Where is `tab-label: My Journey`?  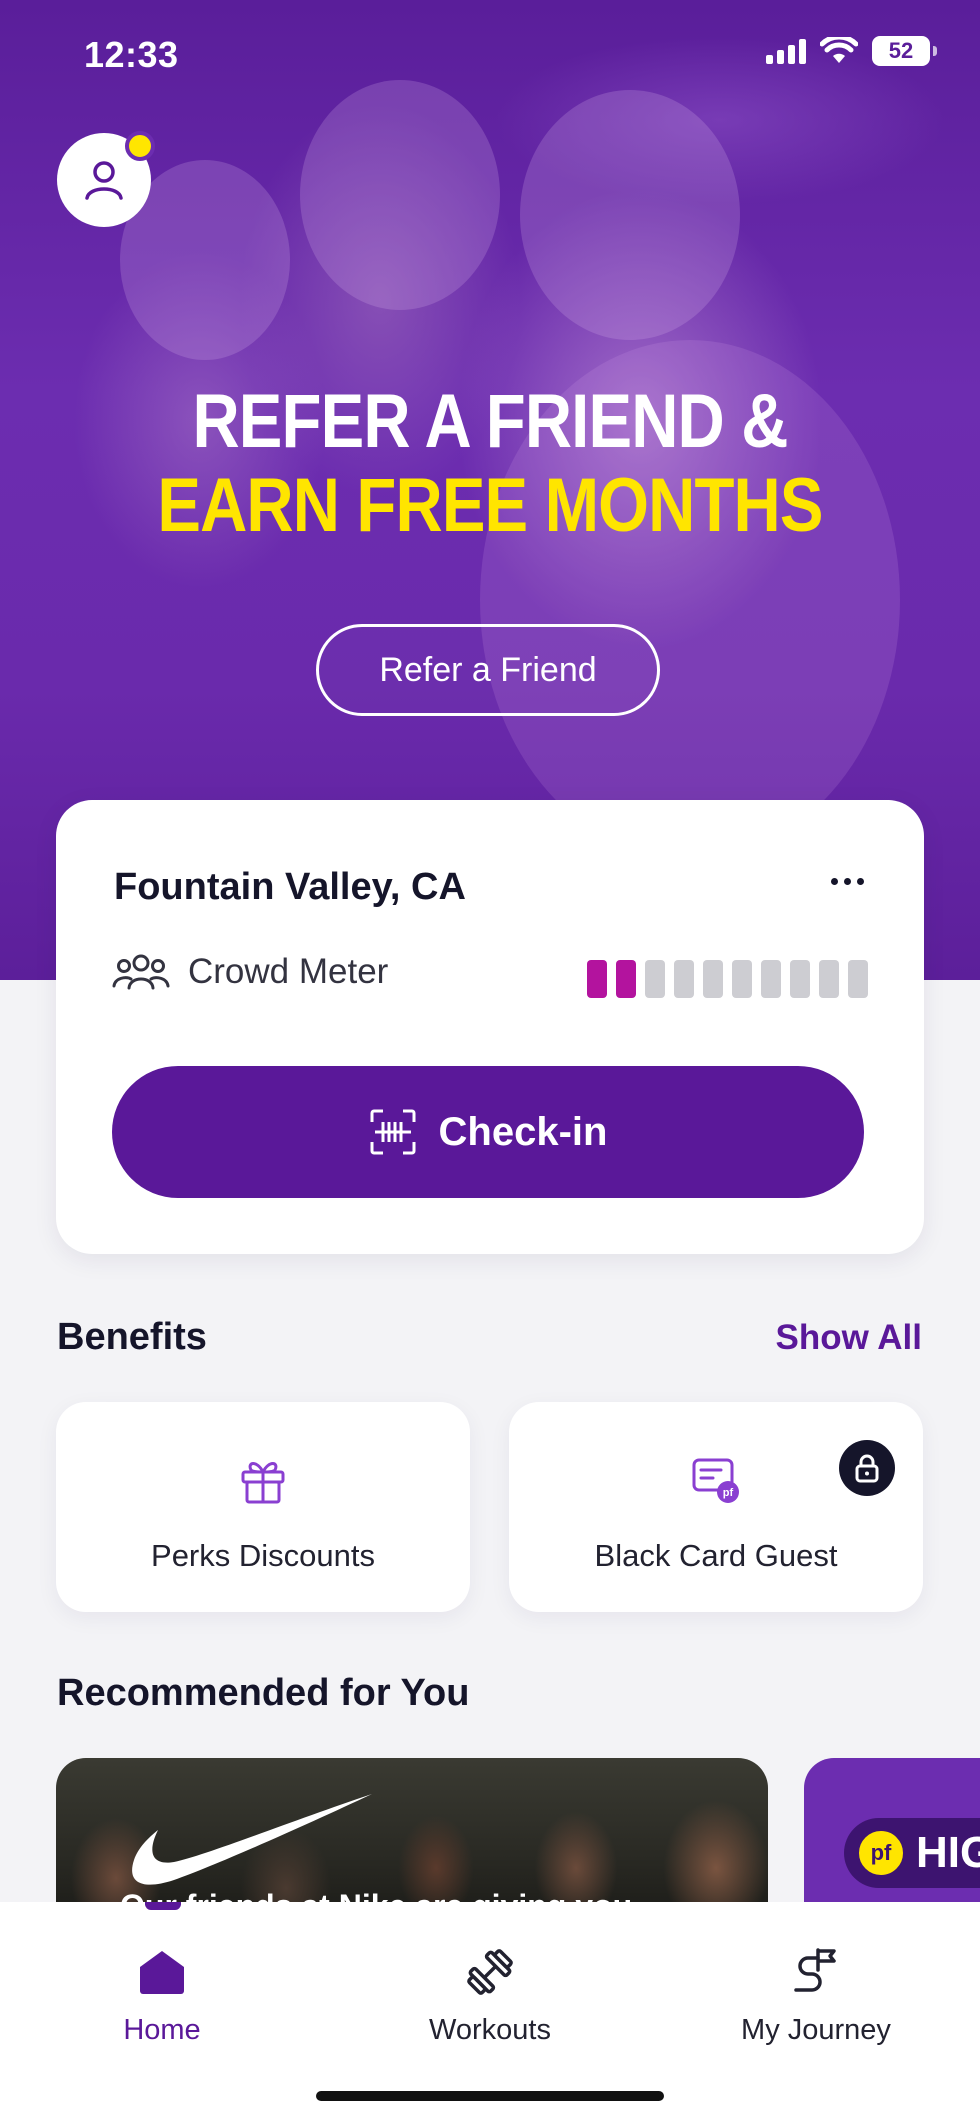 tab-label: My Journey is located at coordinates (816, 2030).